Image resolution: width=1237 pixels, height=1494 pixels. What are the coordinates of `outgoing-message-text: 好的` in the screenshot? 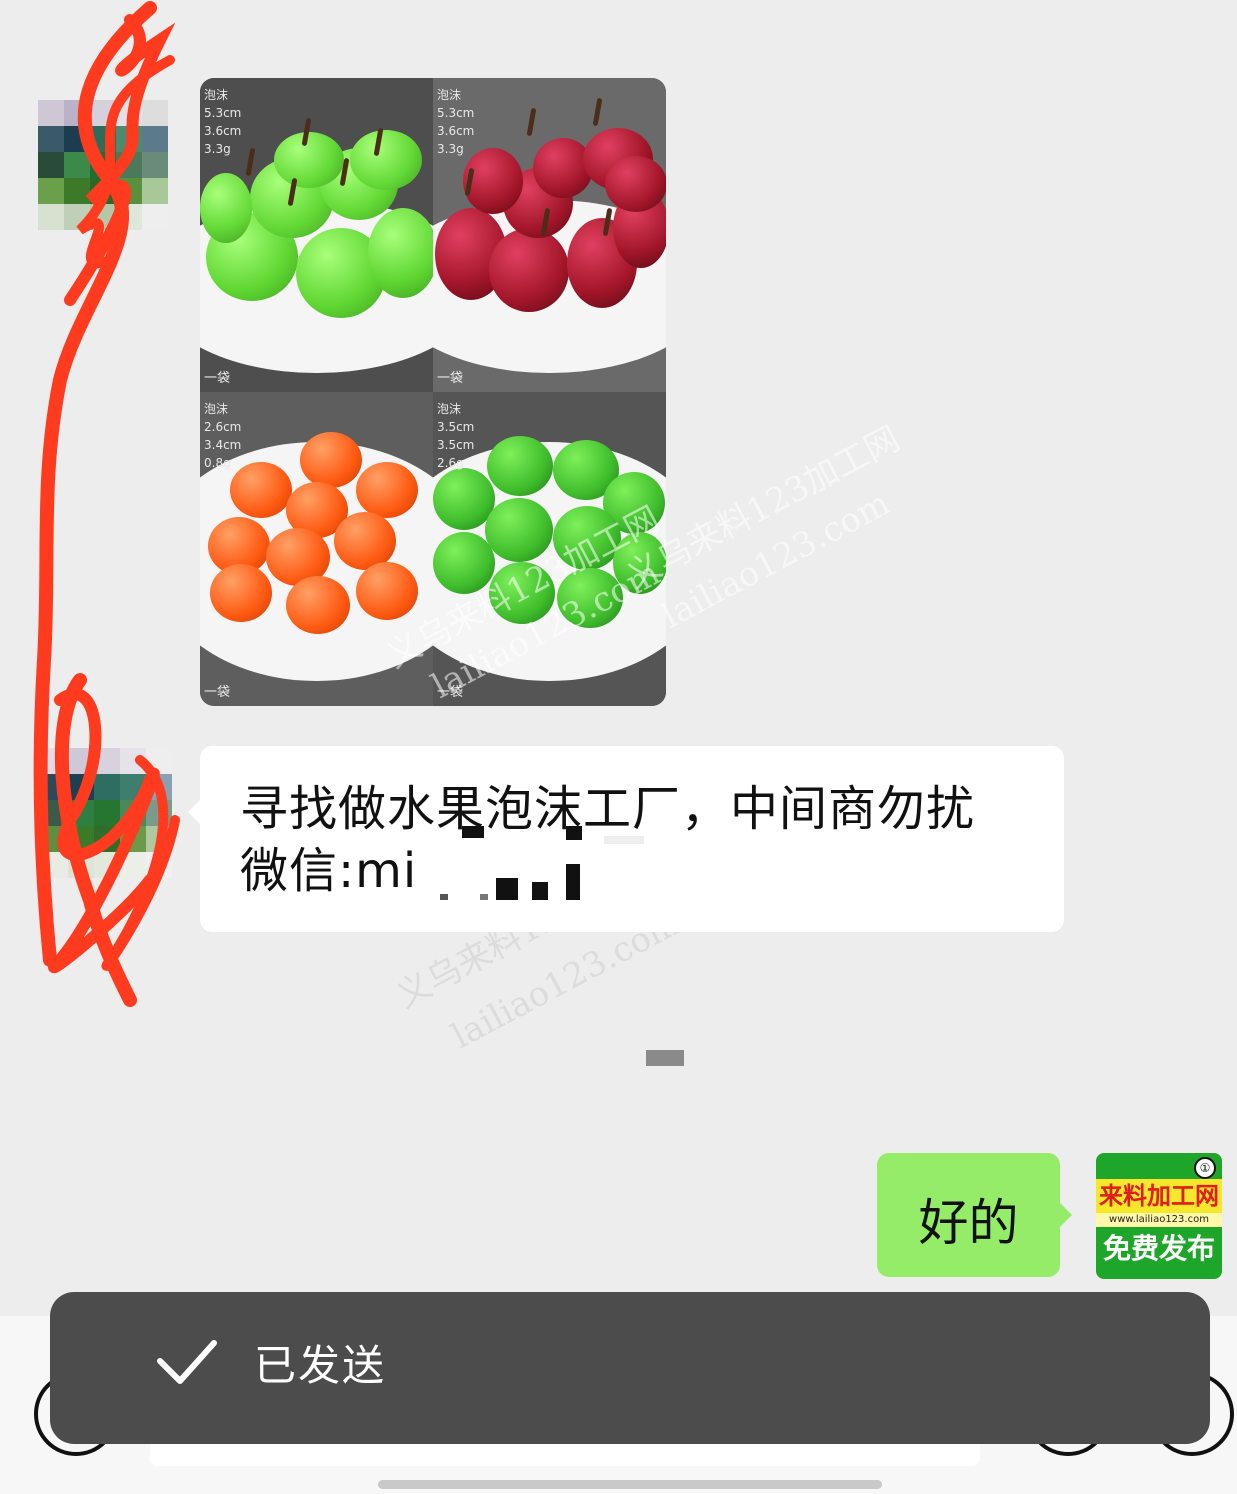 It's located at (968, 1223).